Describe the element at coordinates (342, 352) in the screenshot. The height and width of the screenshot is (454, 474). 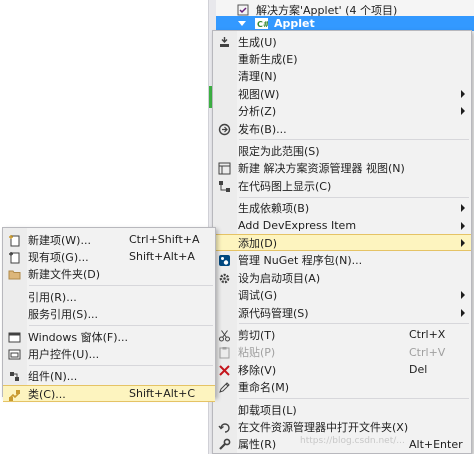
I see `context_menu-item-17: 粘贴(P) Ctrl+V` at that location.